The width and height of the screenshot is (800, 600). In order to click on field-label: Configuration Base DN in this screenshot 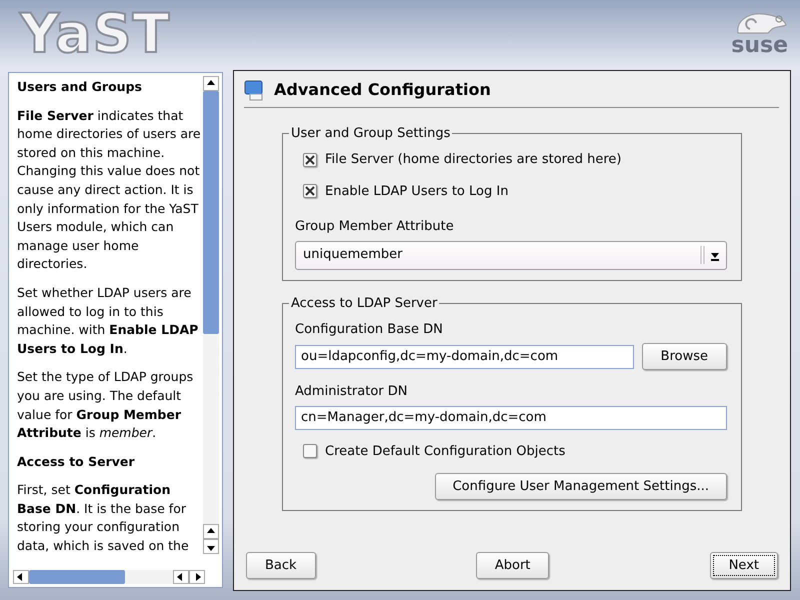, I will do `click(369, 329)`.